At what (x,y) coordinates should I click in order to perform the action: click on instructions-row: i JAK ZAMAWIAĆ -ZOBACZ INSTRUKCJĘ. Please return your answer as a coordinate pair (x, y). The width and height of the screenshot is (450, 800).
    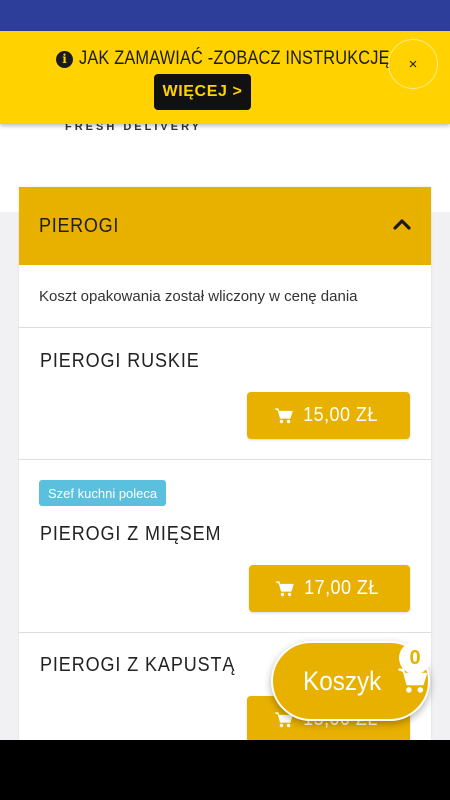
    Looking at the image, I should click on (248, 59).